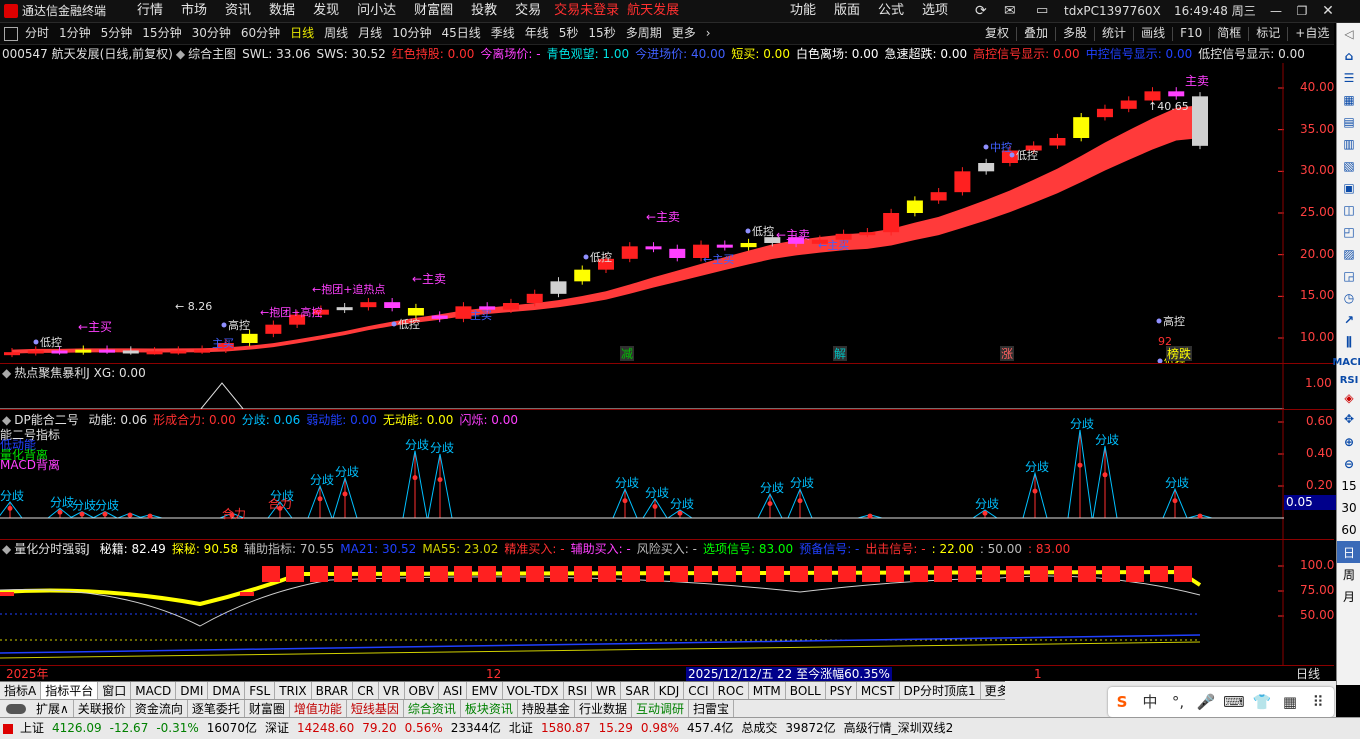 The height and width of the screenshot is (739, 1360). Describe the element at coordinates (154, 691) in the screenshot. I see `indicator-tab-3: MACD` at that location.